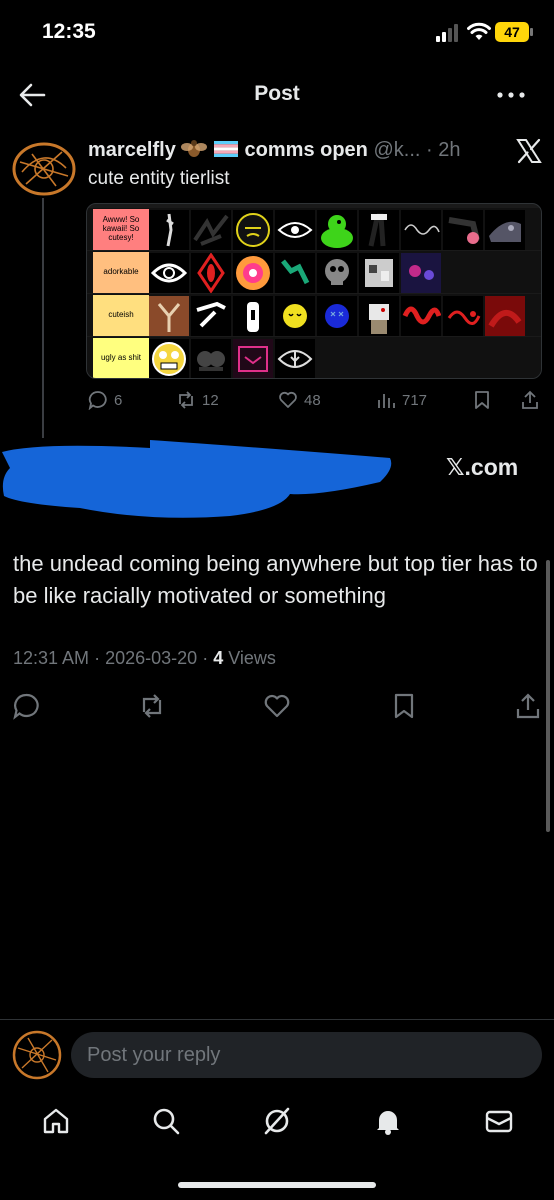 The height and width of the screenshot is (1200, 554). I want to click on author-suffix: comms open, so click(306, 150).